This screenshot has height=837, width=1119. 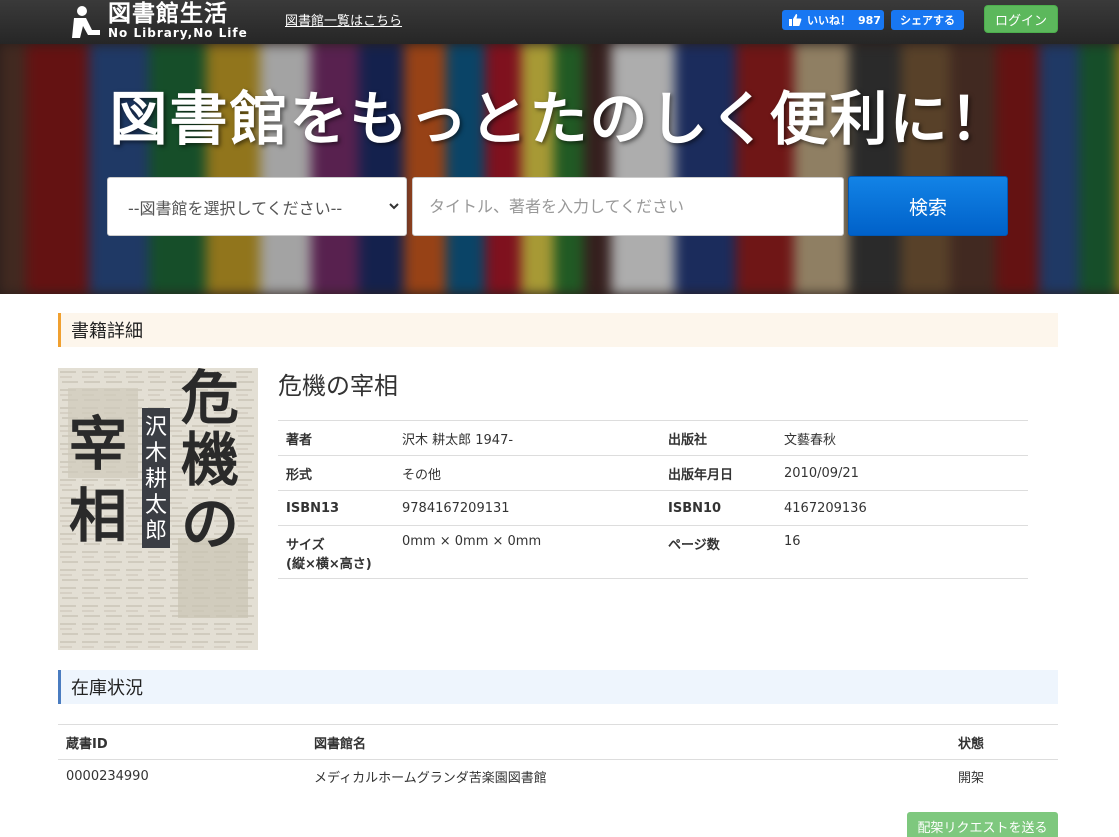 What do you see at coordinates (902, 552) in the screenshot?
I see `detail-value: 16` at bounding box center [902, 552].